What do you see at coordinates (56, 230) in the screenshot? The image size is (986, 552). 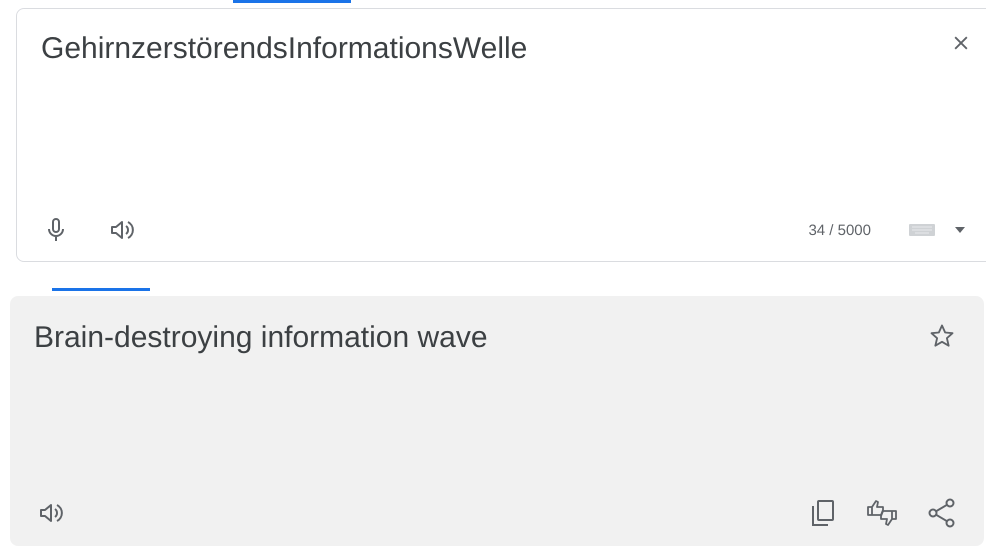 I see `microphone-icon` at bounding box center [56, 230].